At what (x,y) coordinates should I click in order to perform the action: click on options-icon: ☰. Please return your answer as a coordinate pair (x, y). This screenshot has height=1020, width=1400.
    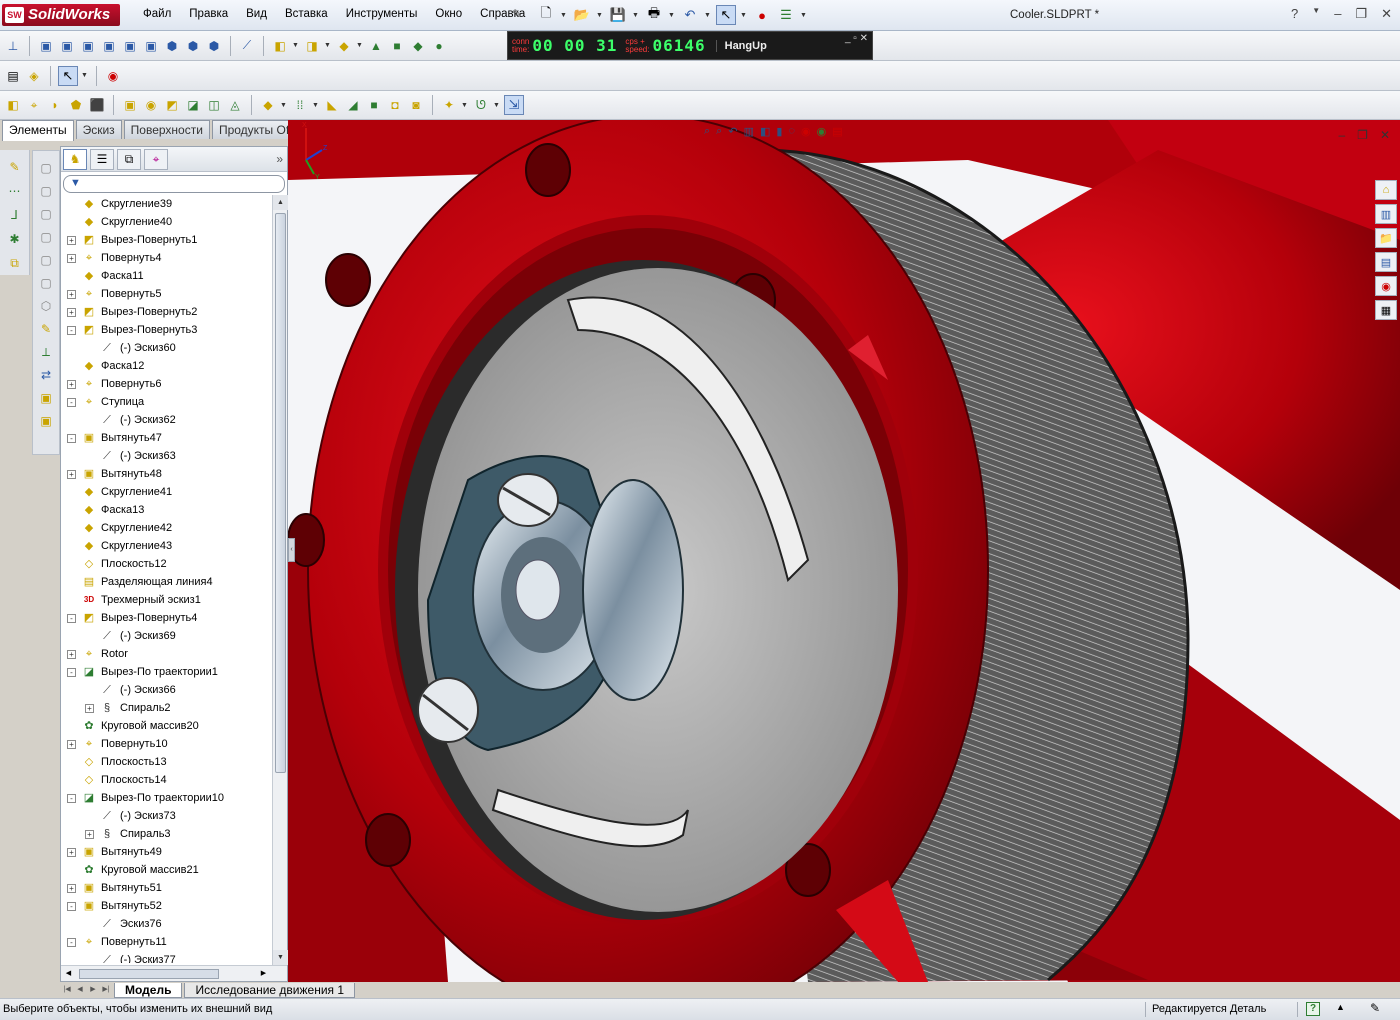
    Looking at the image, I should click on (786, 15).